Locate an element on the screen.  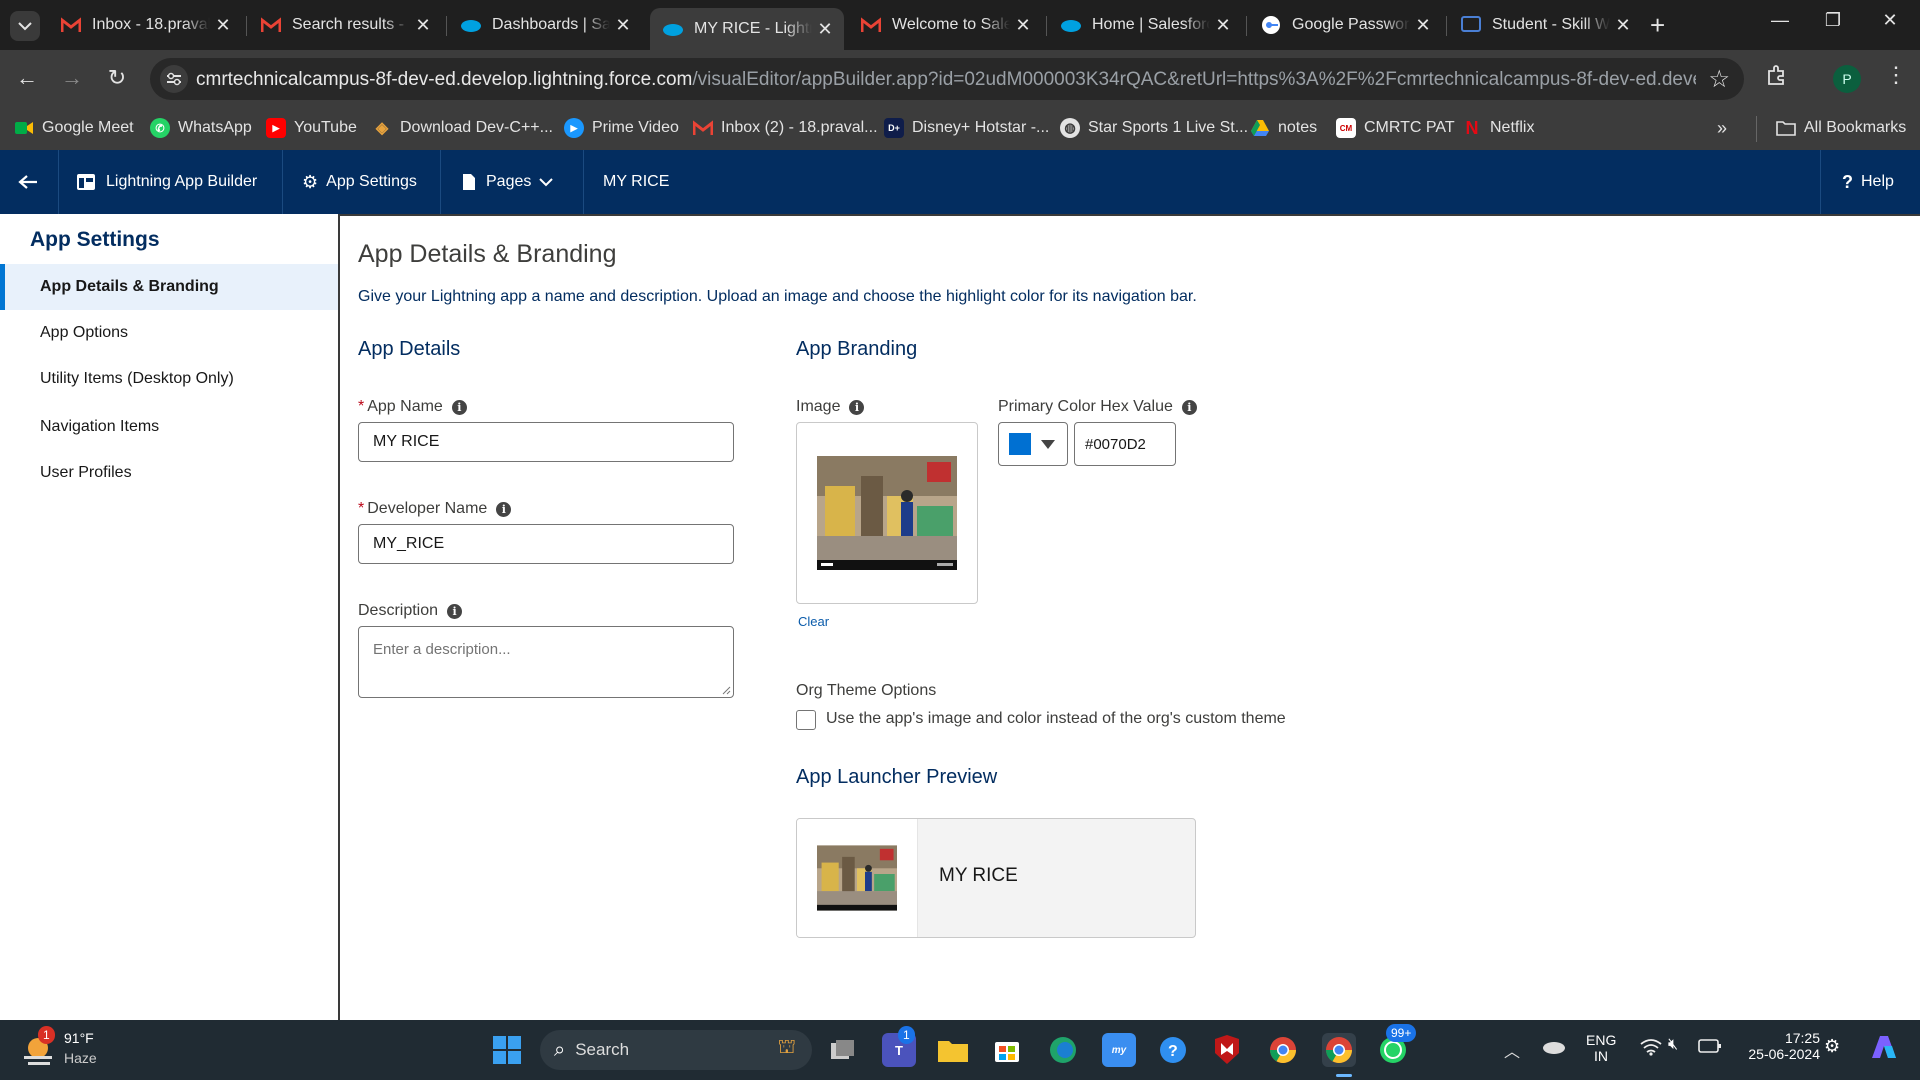
windows-start-icon is located at coordinates (507, 1050).